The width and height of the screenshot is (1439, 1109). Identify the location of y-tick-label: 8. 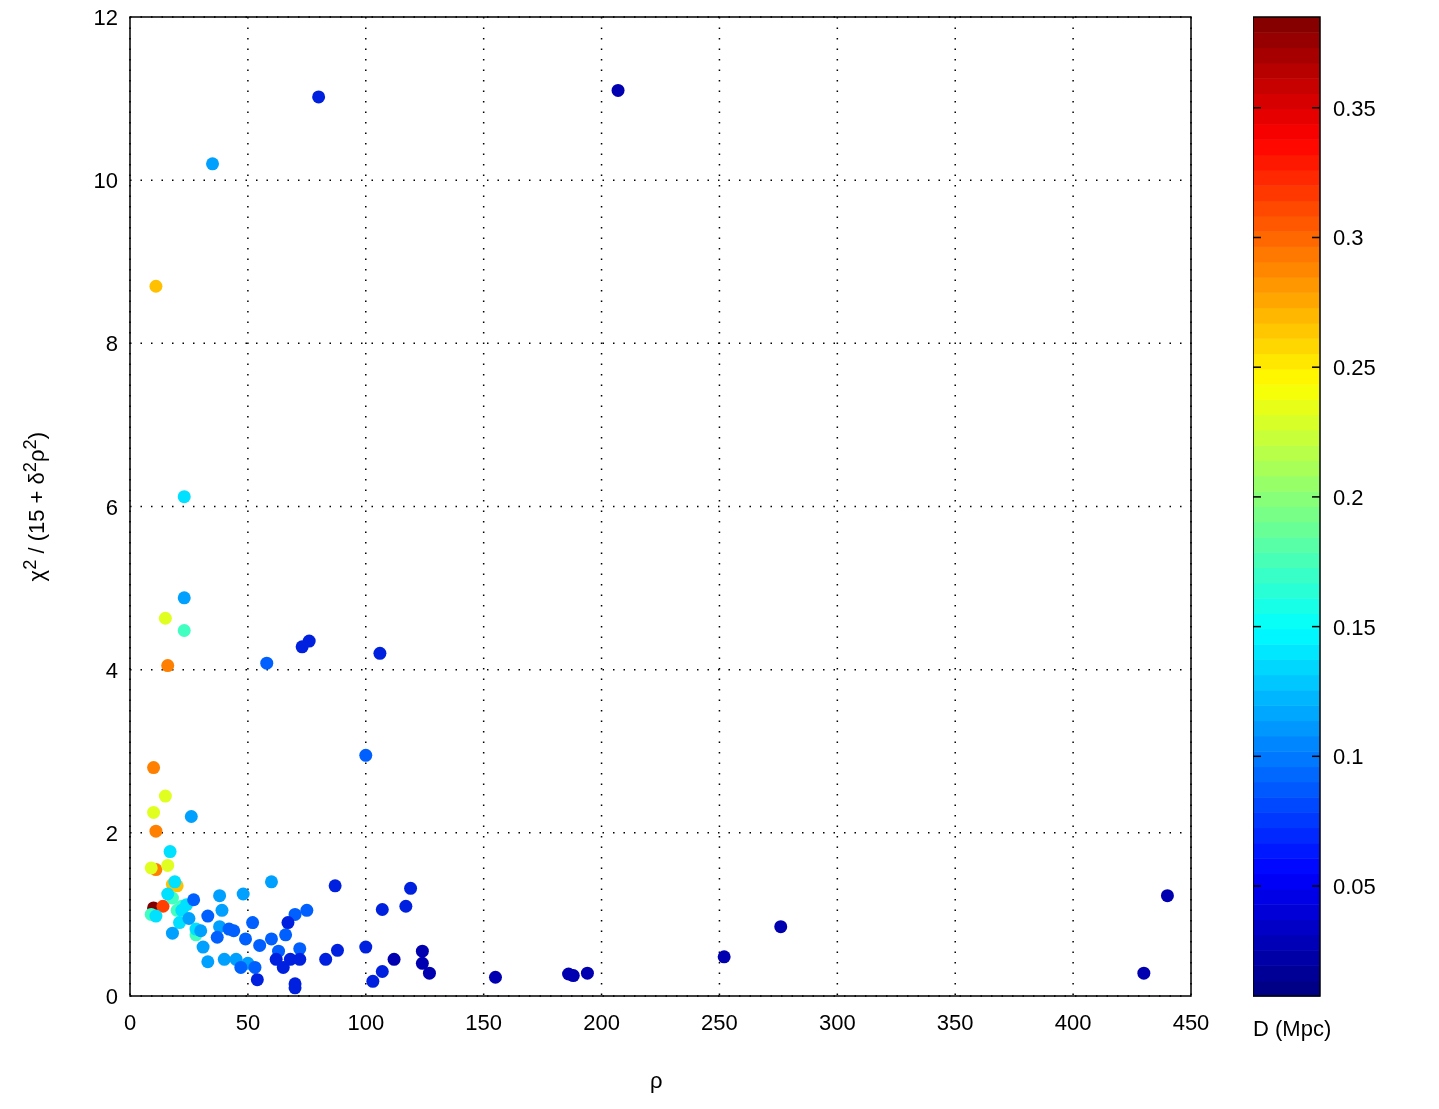
(111, 344).